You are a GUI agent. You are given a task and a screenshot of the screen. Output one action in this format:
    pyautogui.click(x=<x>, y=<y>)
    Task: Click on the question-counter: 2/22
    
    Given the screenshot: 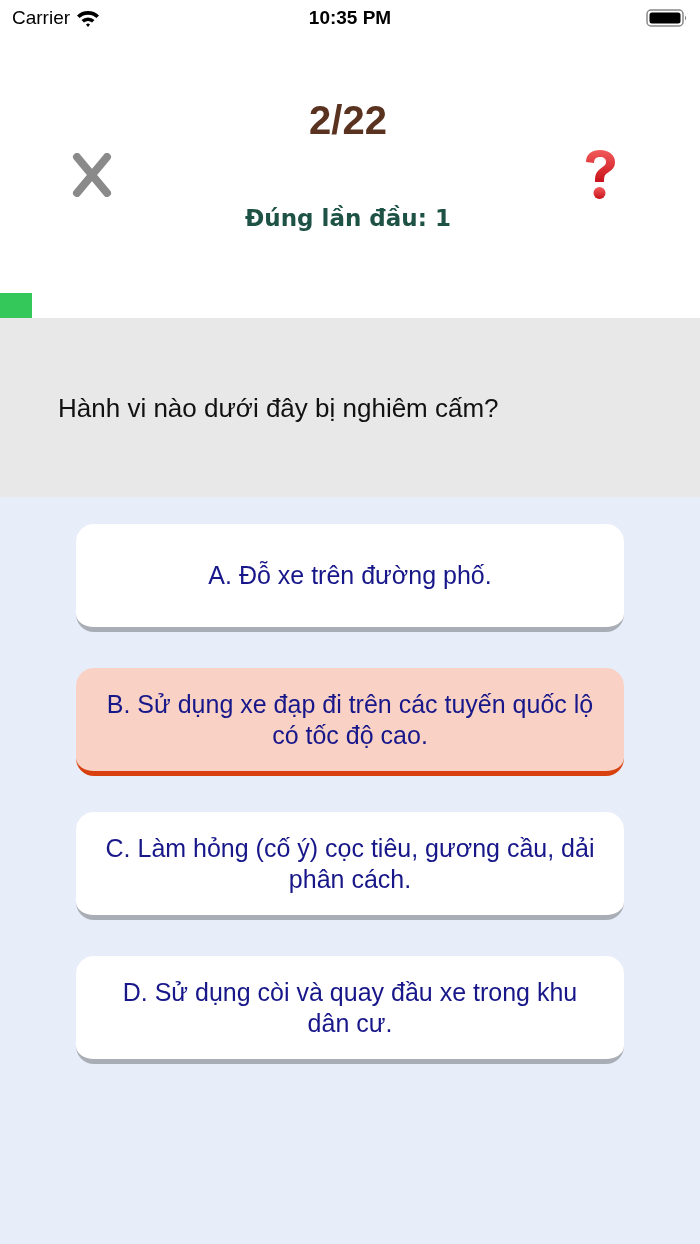 What is the action you would take?
    pyautogui.click(x=348, y=120)
    